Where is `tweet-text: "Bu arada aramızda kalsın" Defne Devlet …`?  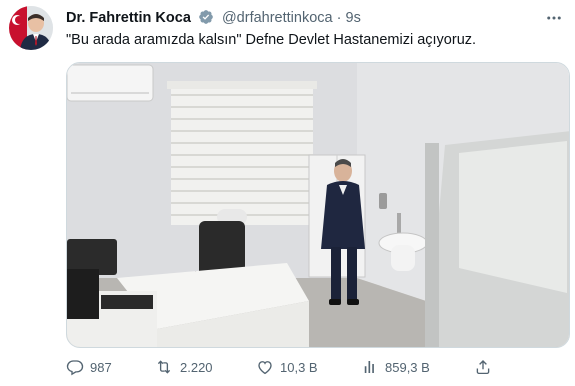 tweet-text: "Bu arada aramızda kalsın" Defne Devlet … is located at coordinates (271, 40).